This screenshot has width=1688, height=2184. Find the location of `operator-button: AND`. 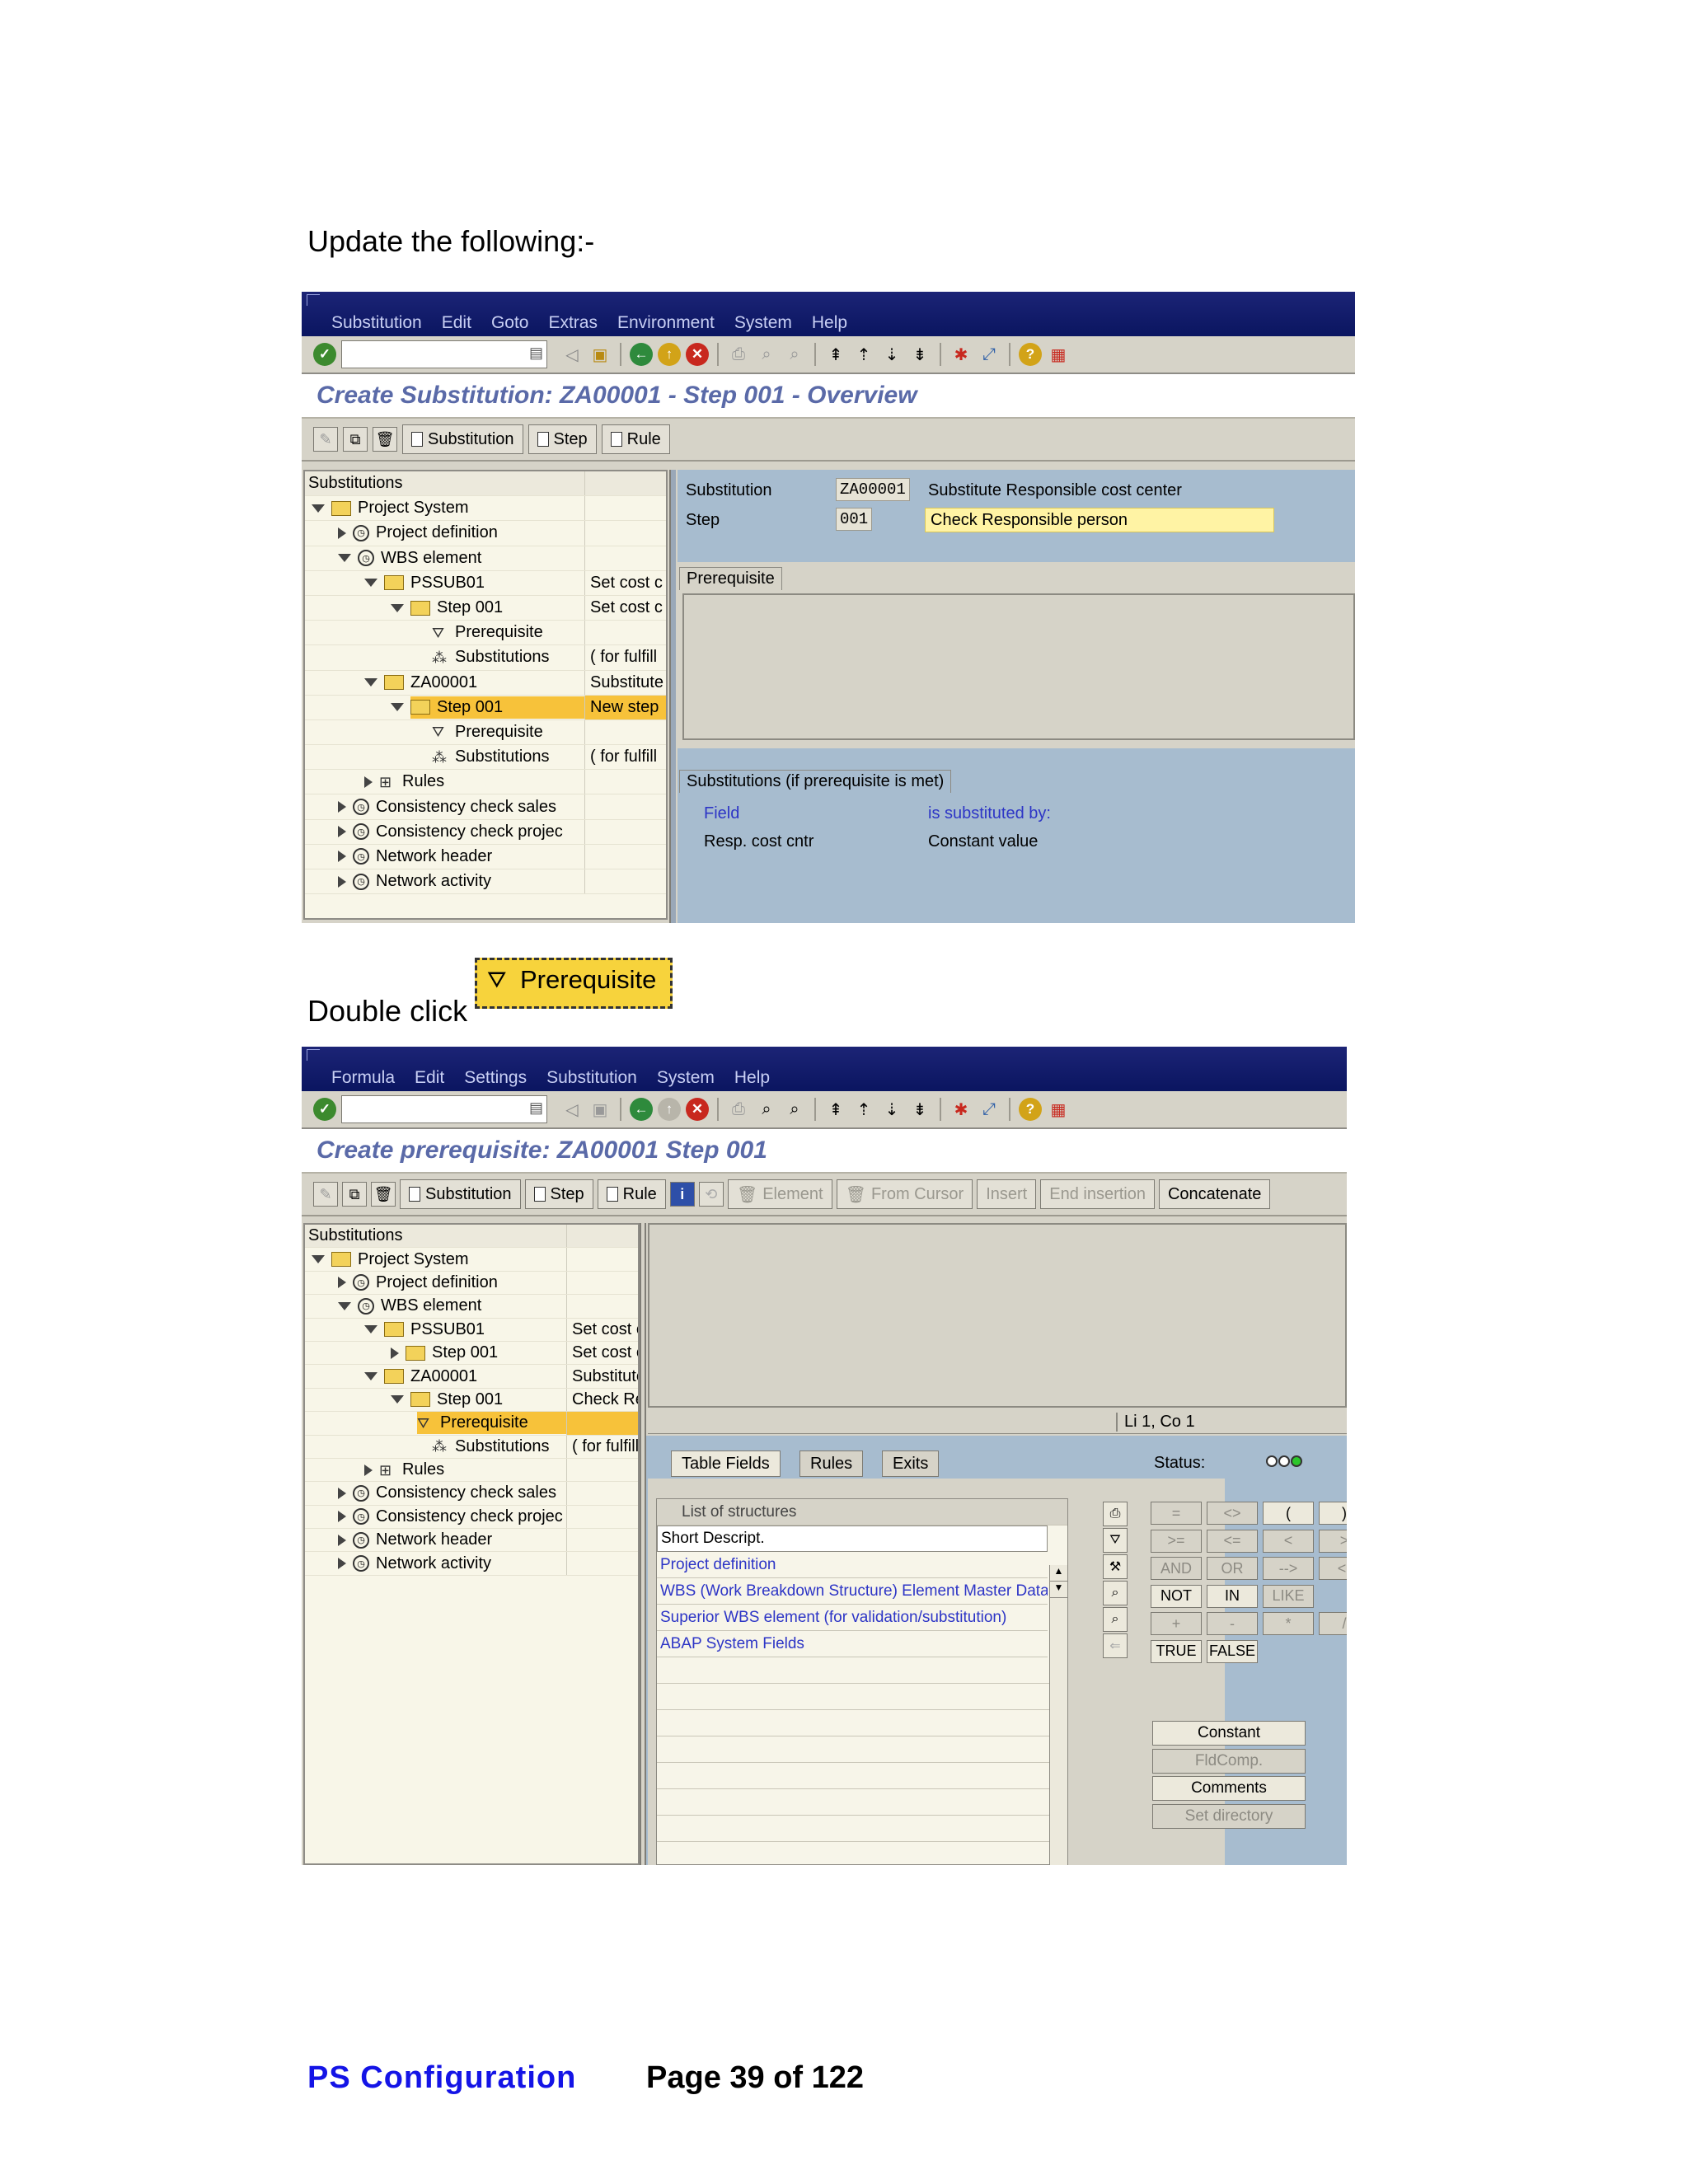

operator-button: AND is located at coordinates (1177, 1568).